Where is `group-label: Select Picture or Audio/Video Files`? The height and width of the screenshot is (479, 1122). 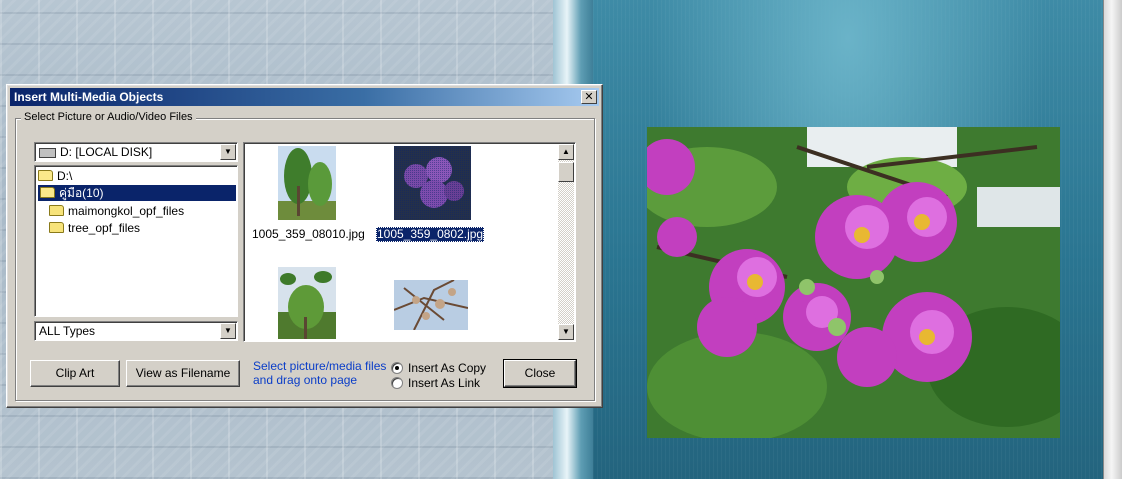 group-label: Select Picture or Audio/Video Files is located at coordinates (108, 117).